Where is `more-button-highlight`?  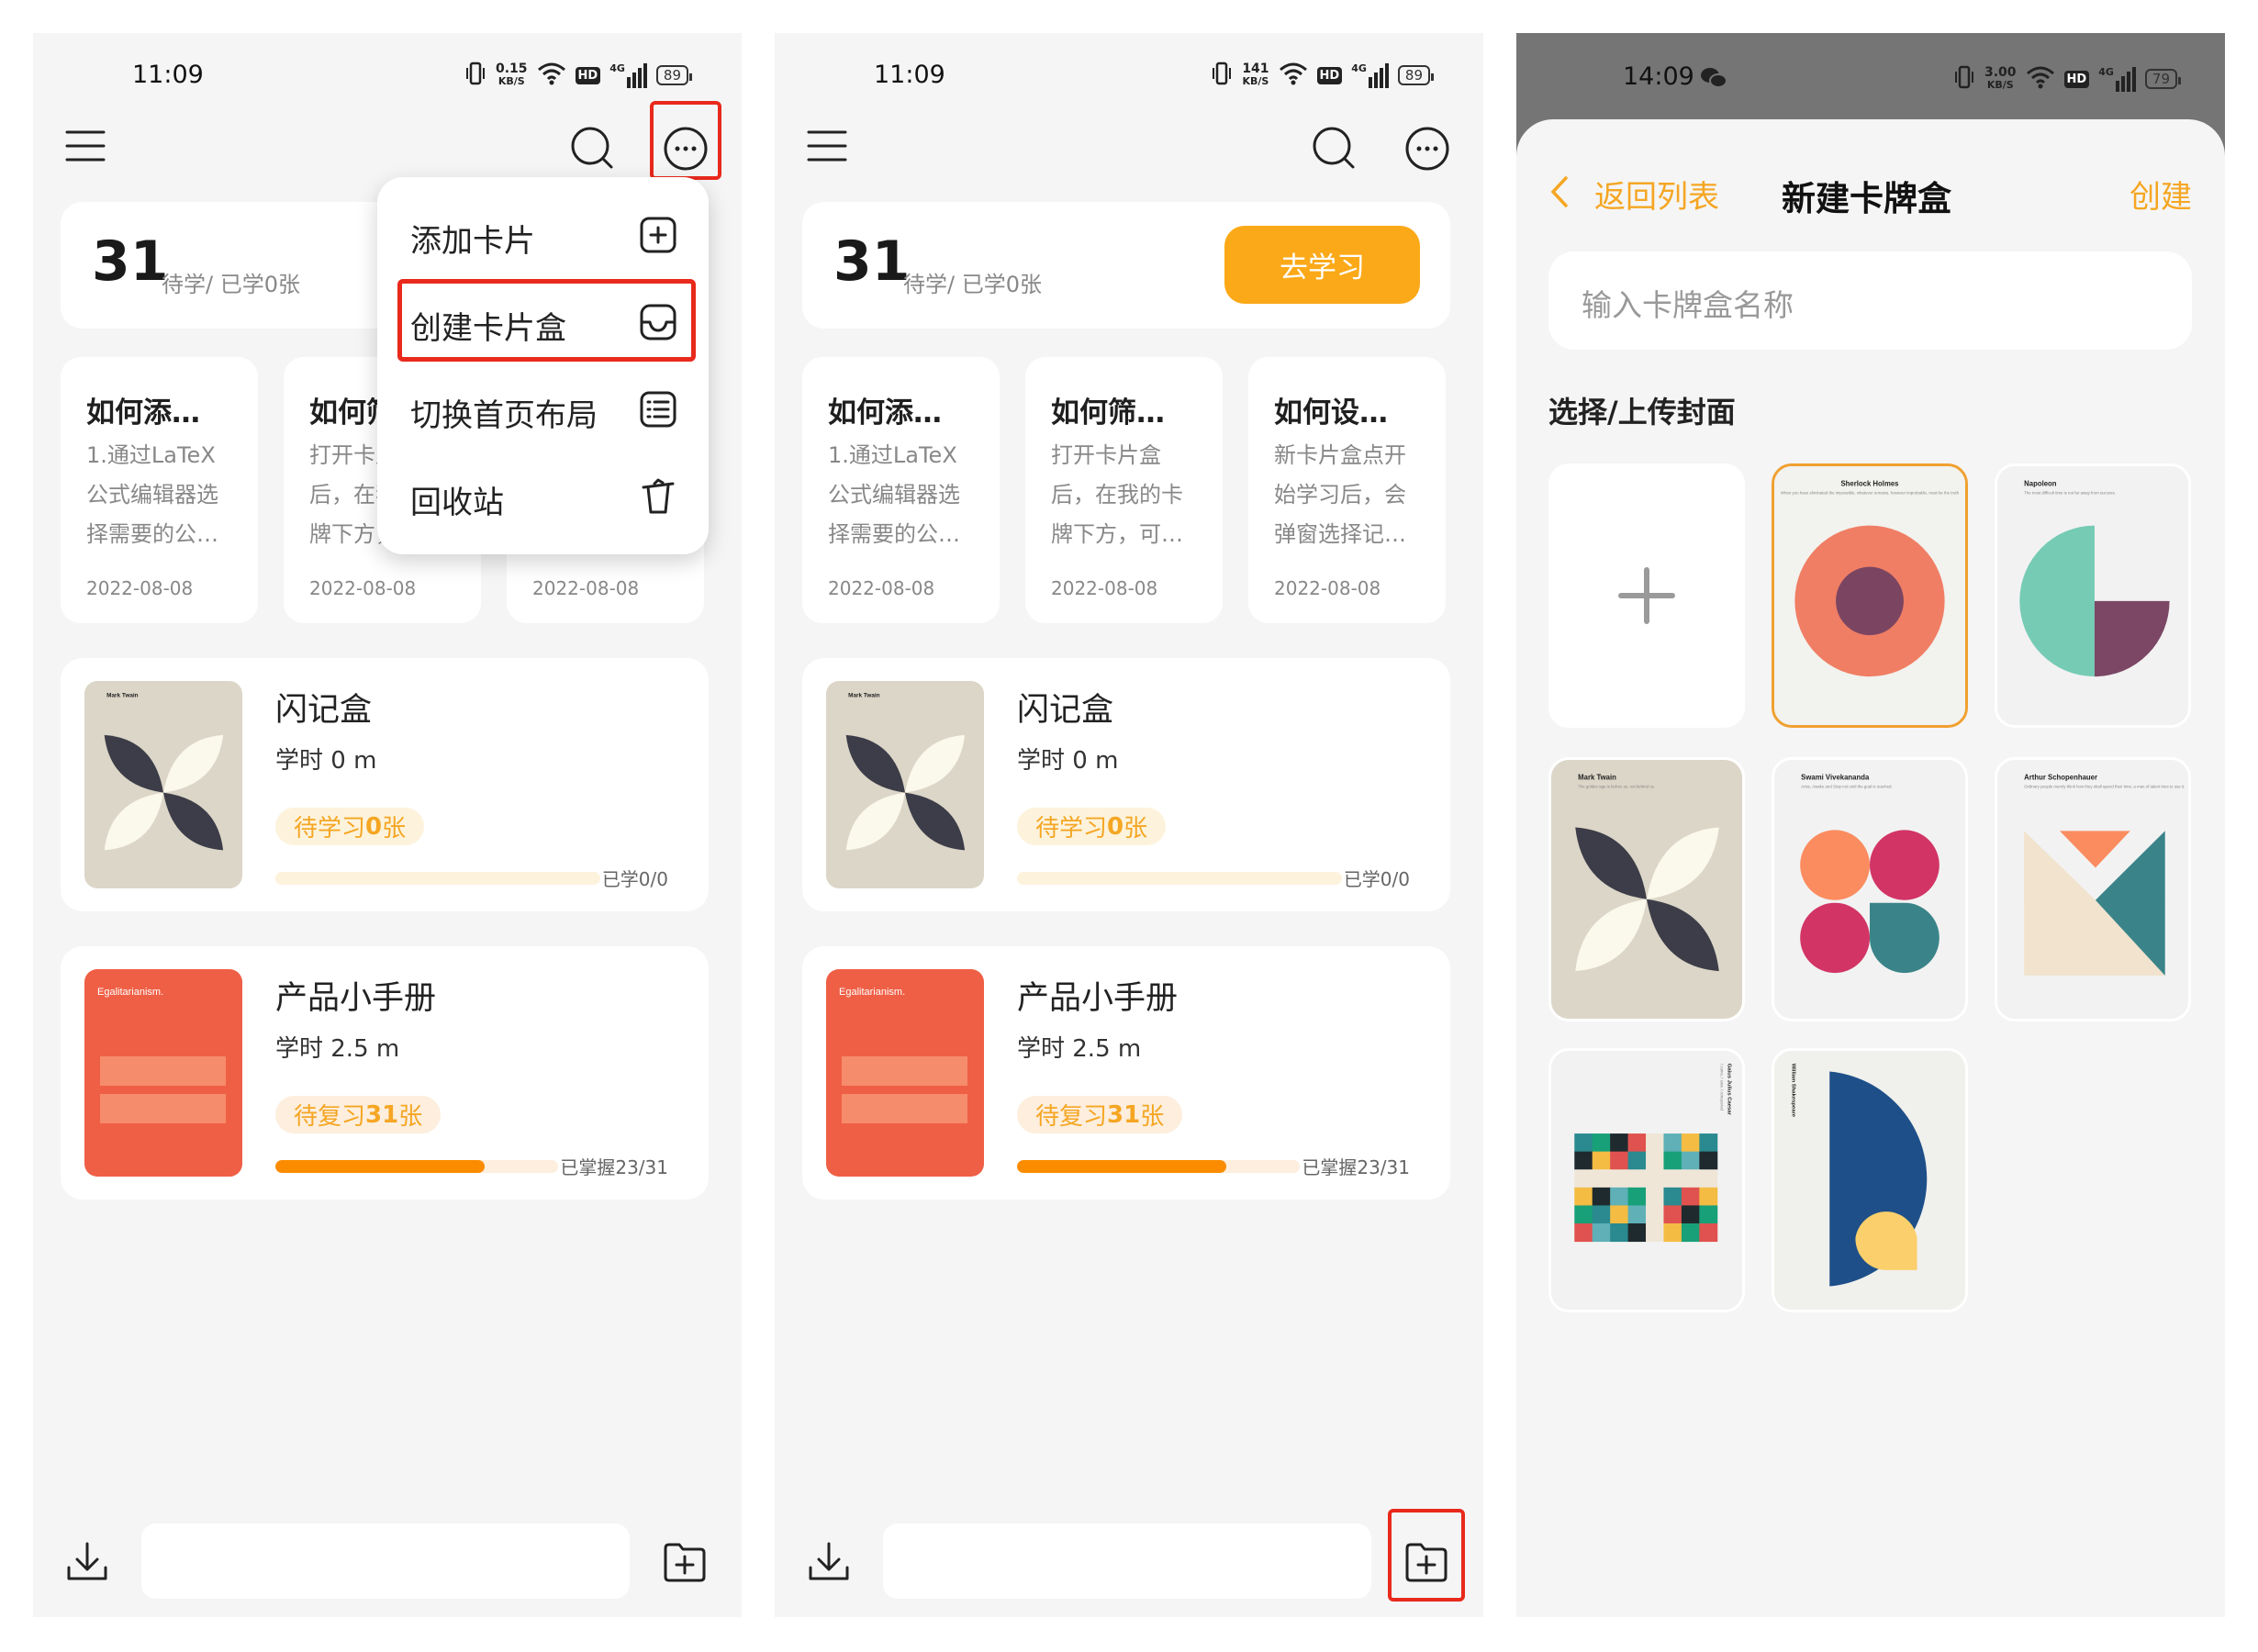
more-button-highlight is located at coordinates (685, 141).